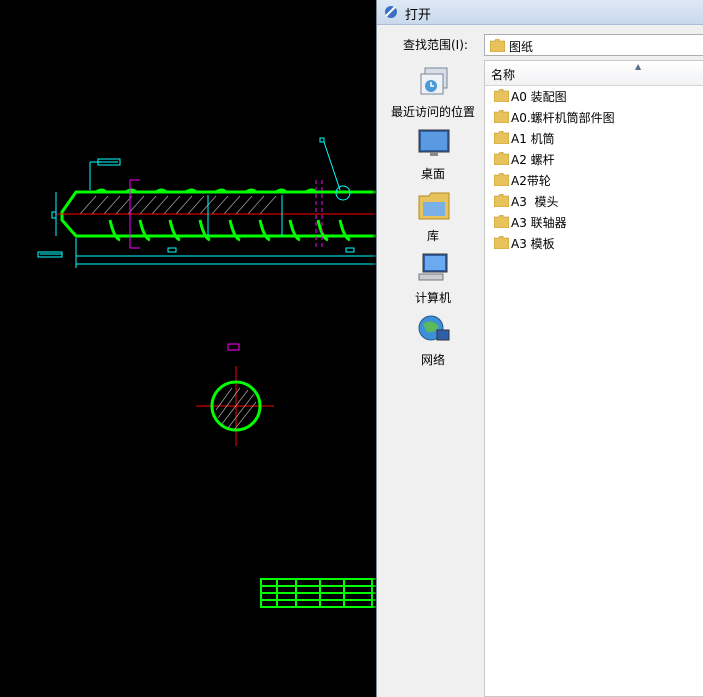 This screenshot has height=697, width=703. I want to click on file-list-item: A2带轮, so click(594, 180).